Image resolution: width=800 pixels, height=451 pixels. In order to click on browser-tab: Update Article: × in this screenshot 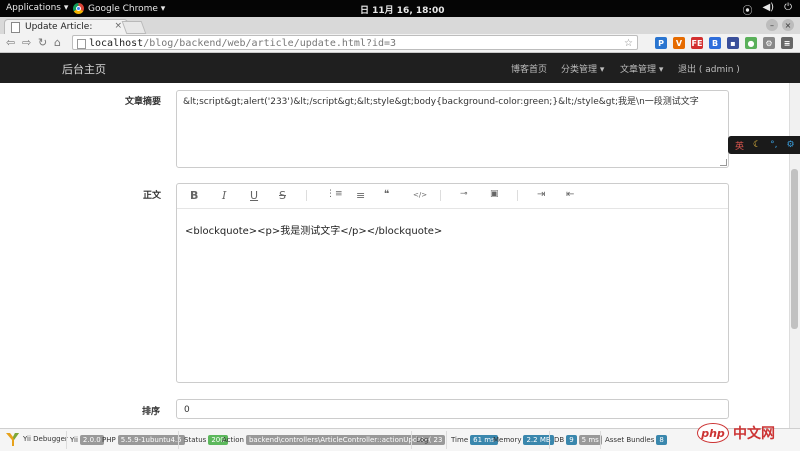, I will do `click(66, 26)`.